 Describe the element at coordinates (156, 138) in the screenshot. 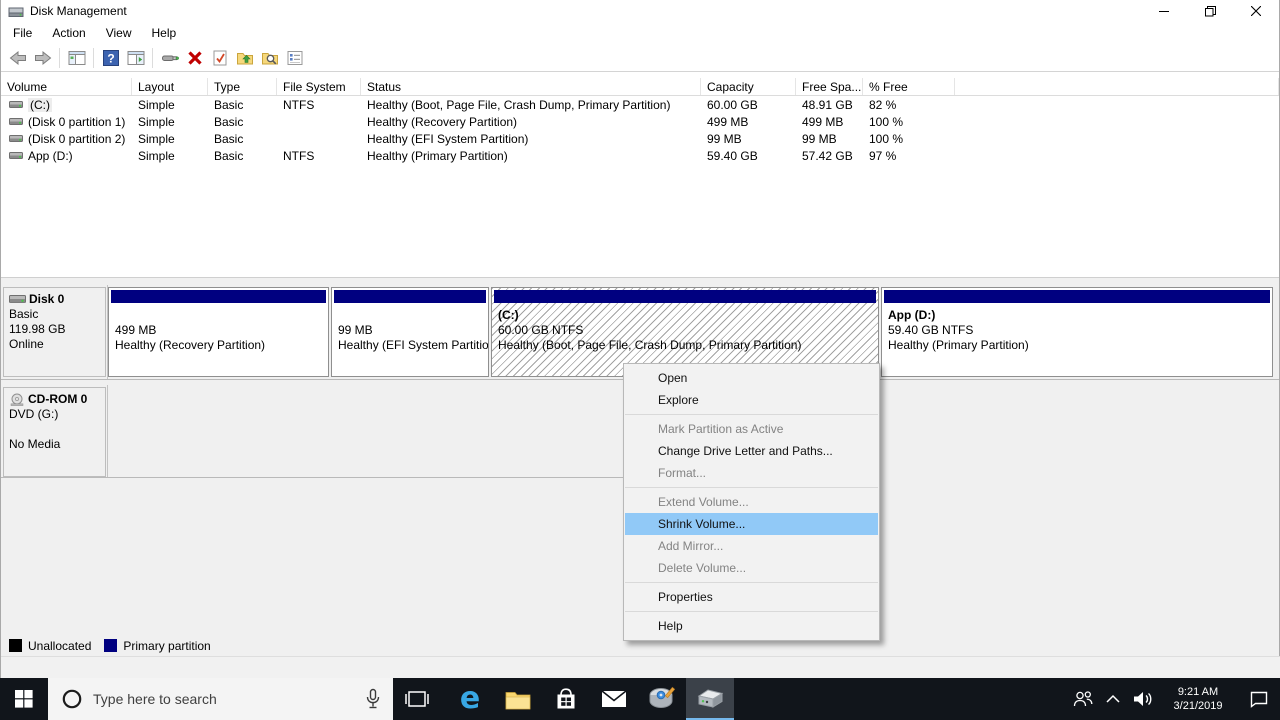

I see `cell-layout: Simple` at that location.